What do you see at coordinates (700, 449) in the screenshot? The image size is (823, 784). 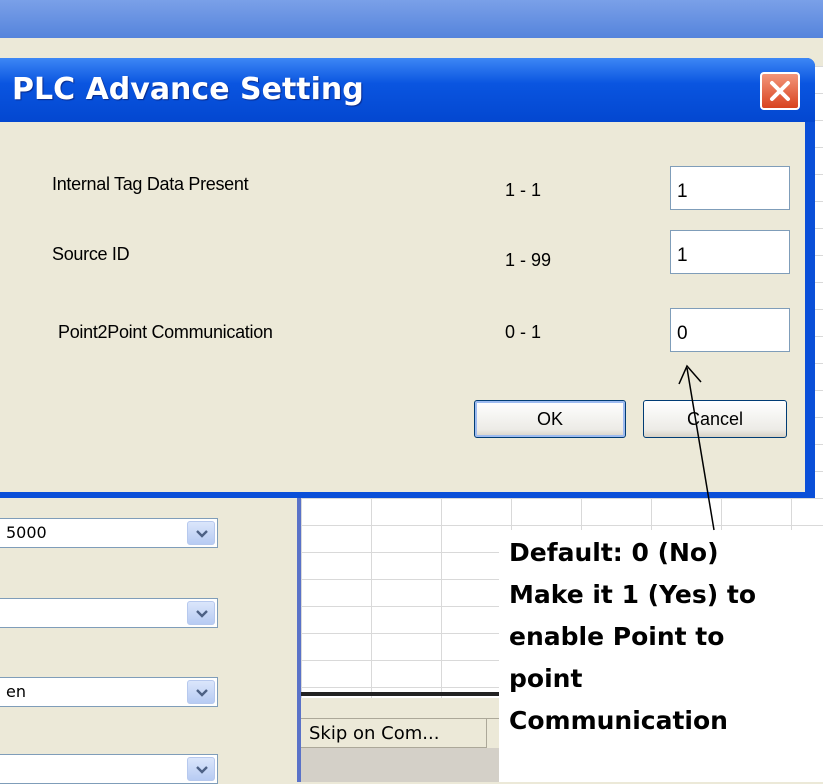 I see `annotation-arrow-line` at bounding box center [700, 449].